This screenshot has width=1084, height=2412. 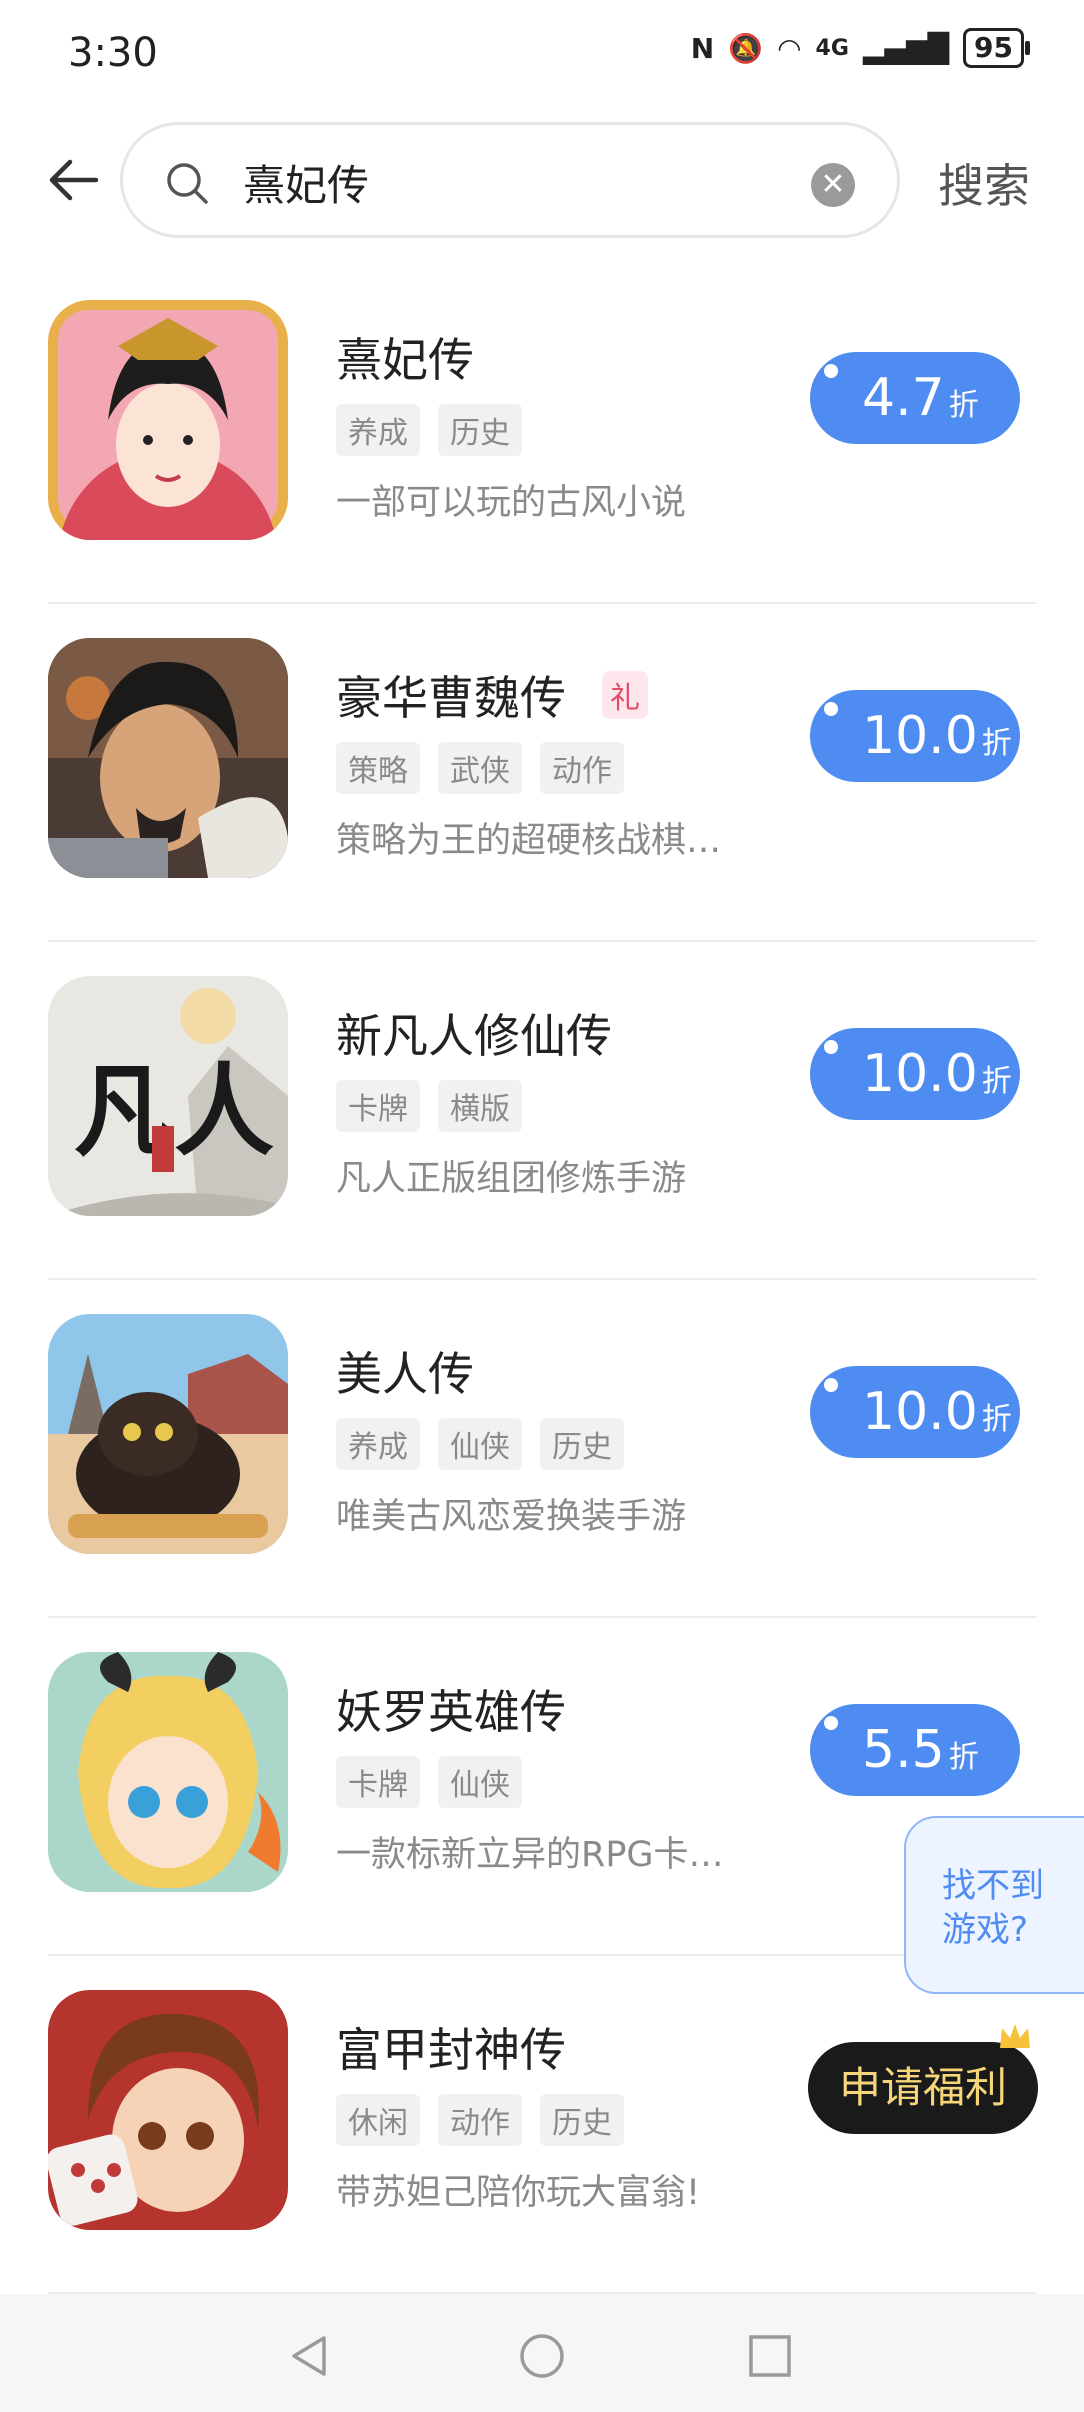 I want to click on network-label: 4G, so click(x=832, y=48).